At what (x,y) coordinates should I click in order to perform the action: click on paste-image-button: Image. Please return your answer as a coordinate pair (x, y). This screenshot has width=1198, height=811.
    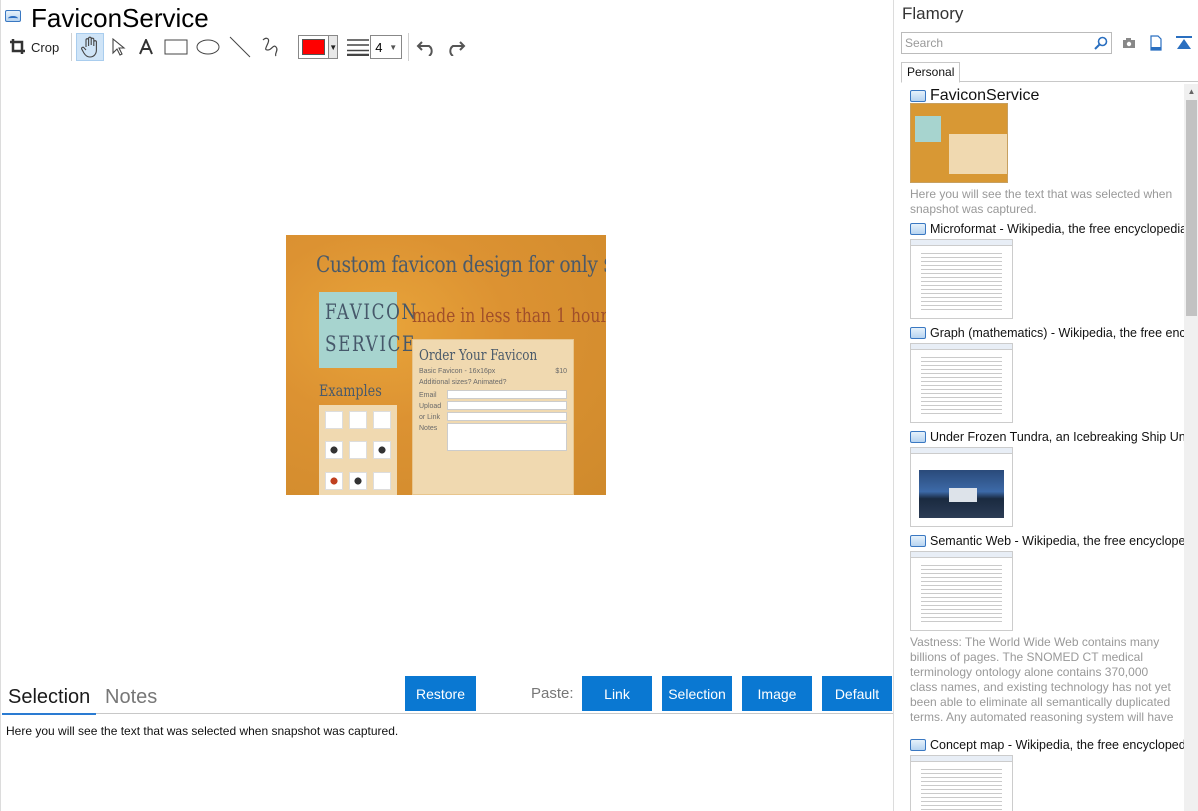
    Looking at the image, I should click on (777, 693).